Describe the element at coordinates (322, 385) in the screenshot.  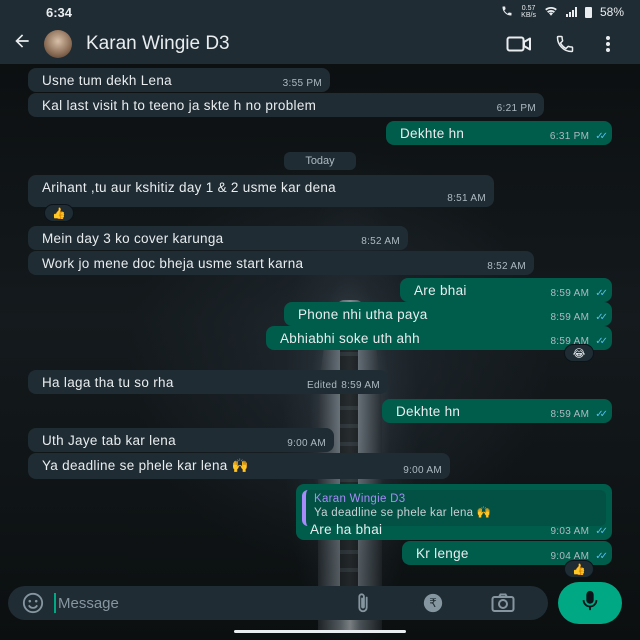
I see `edited-label: Edited` at that location.